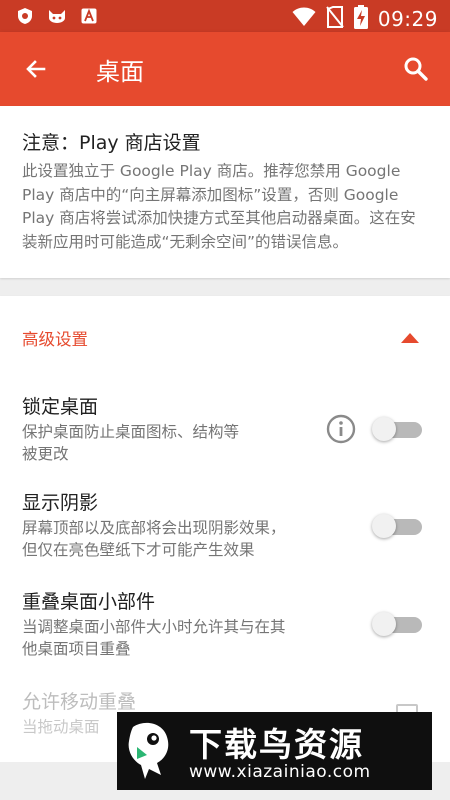  What do you see at coordinates (335, 19) in the screenshot?
I see `no-sim-icon` at bounding box center [335, 19].